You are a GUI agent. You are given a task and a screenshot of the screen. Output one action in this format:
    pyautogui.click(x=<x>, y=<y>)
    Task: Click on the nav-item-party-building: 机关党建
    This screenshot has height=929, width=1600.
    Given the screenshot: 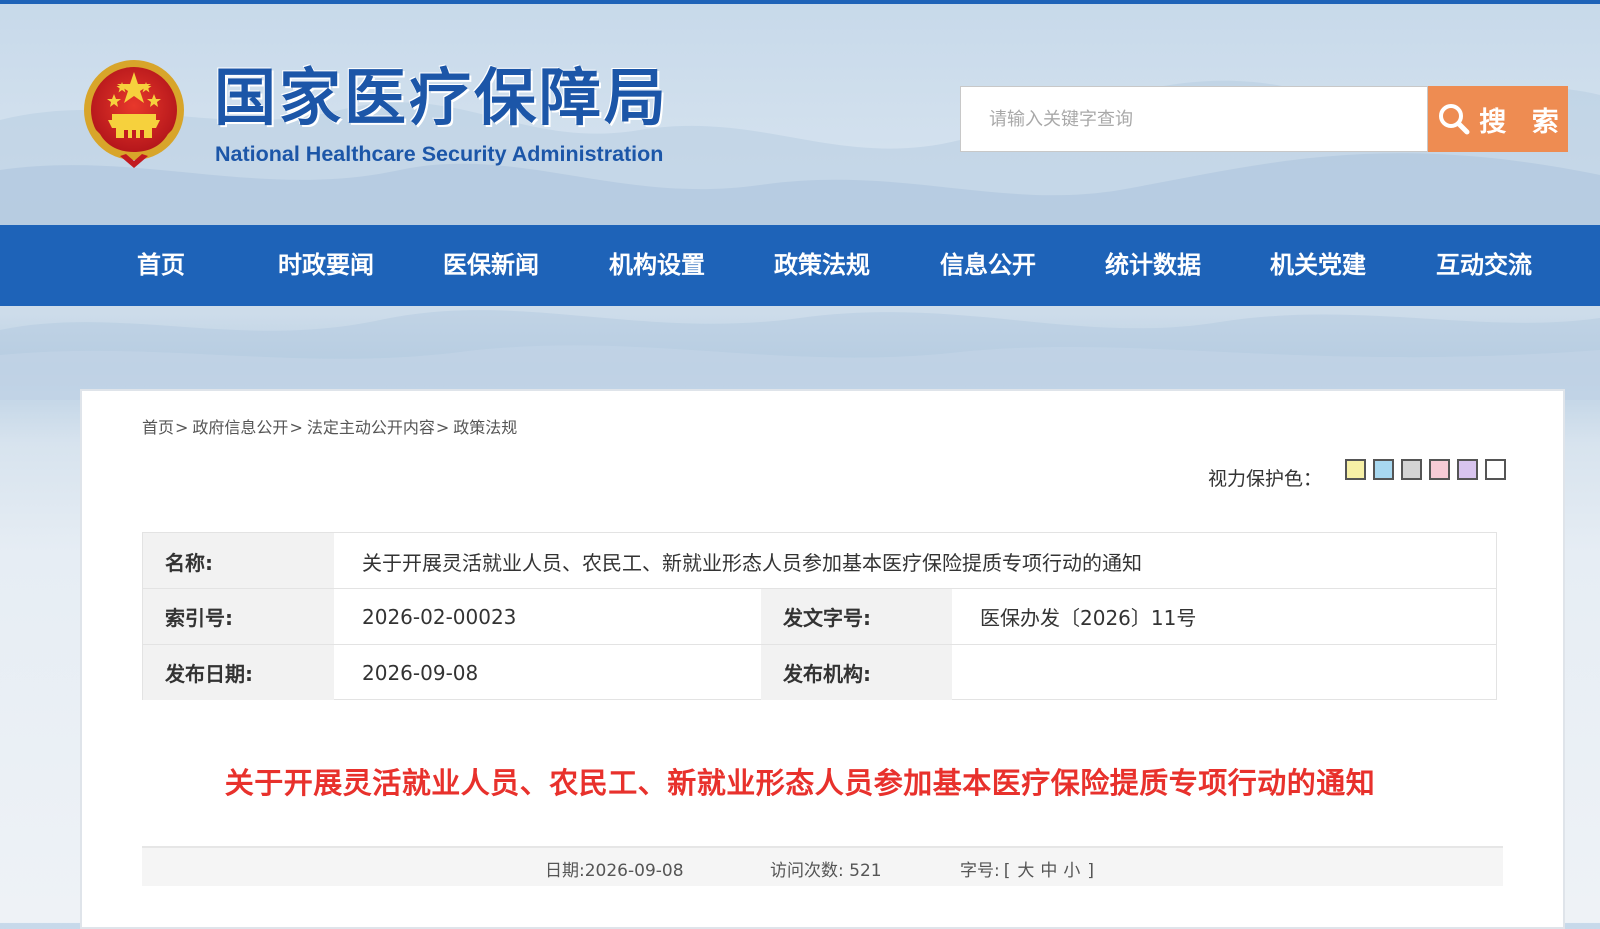 What is the action you would take?
    pyautogui.click(x=1318, y=265)
    